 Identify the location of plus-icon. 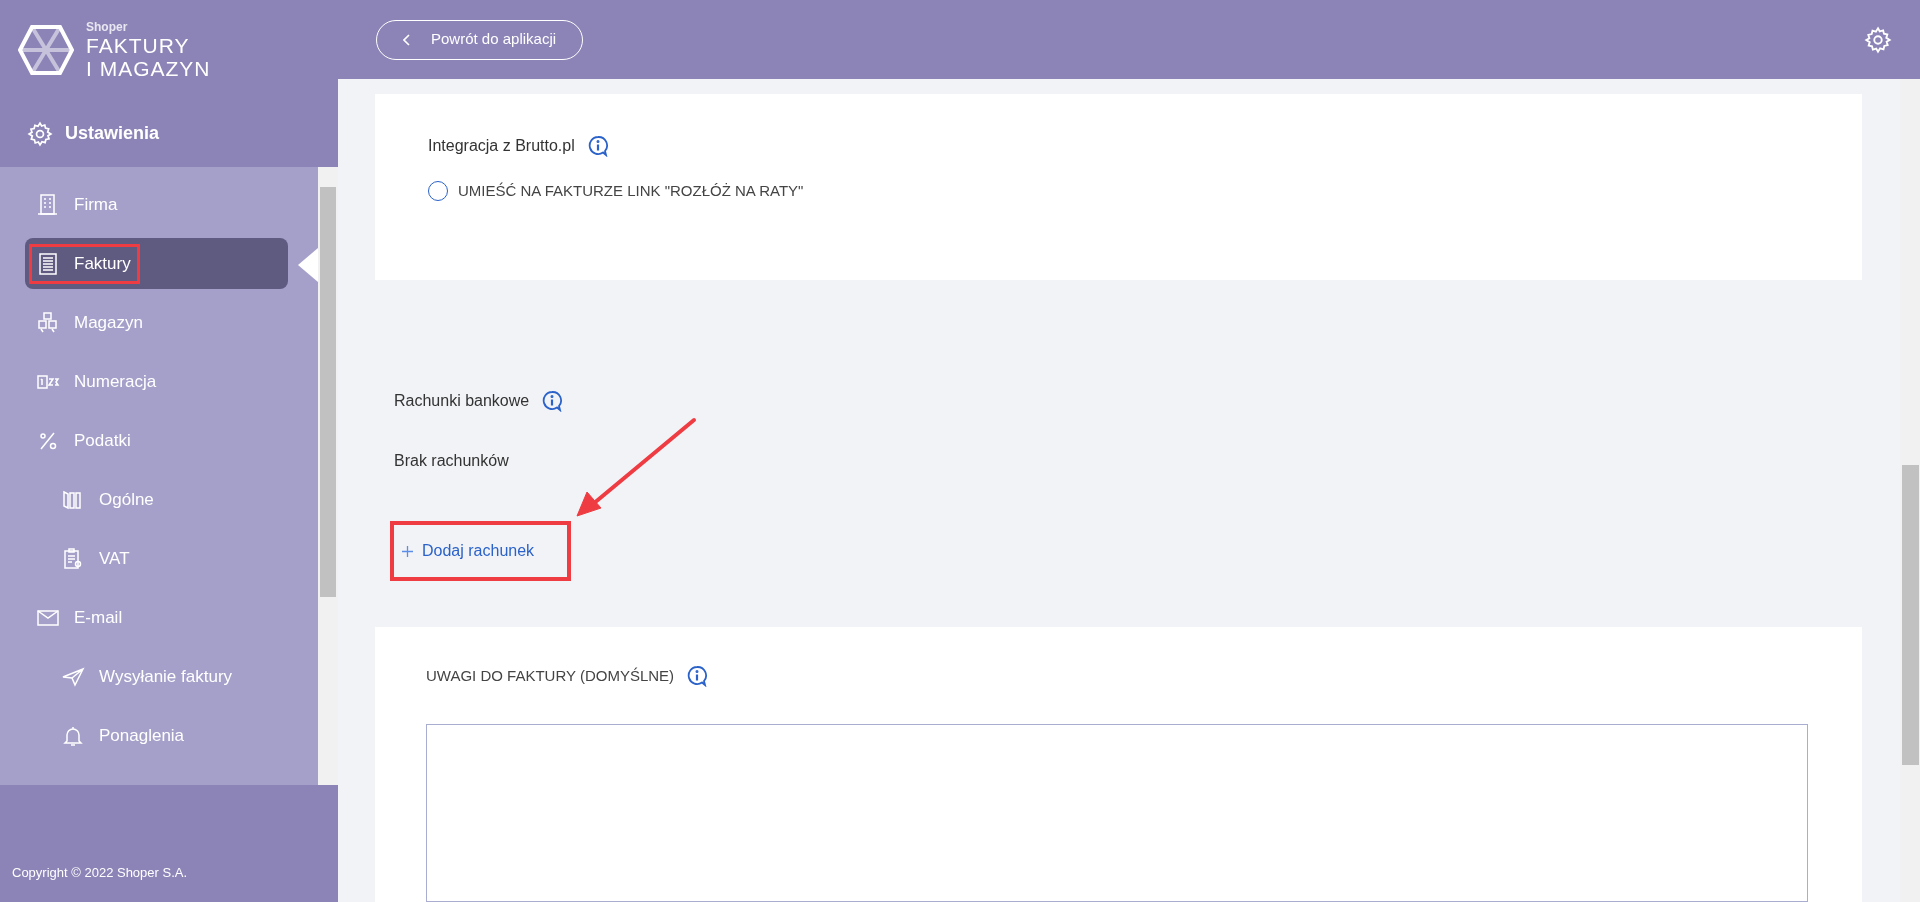
(407, 551).